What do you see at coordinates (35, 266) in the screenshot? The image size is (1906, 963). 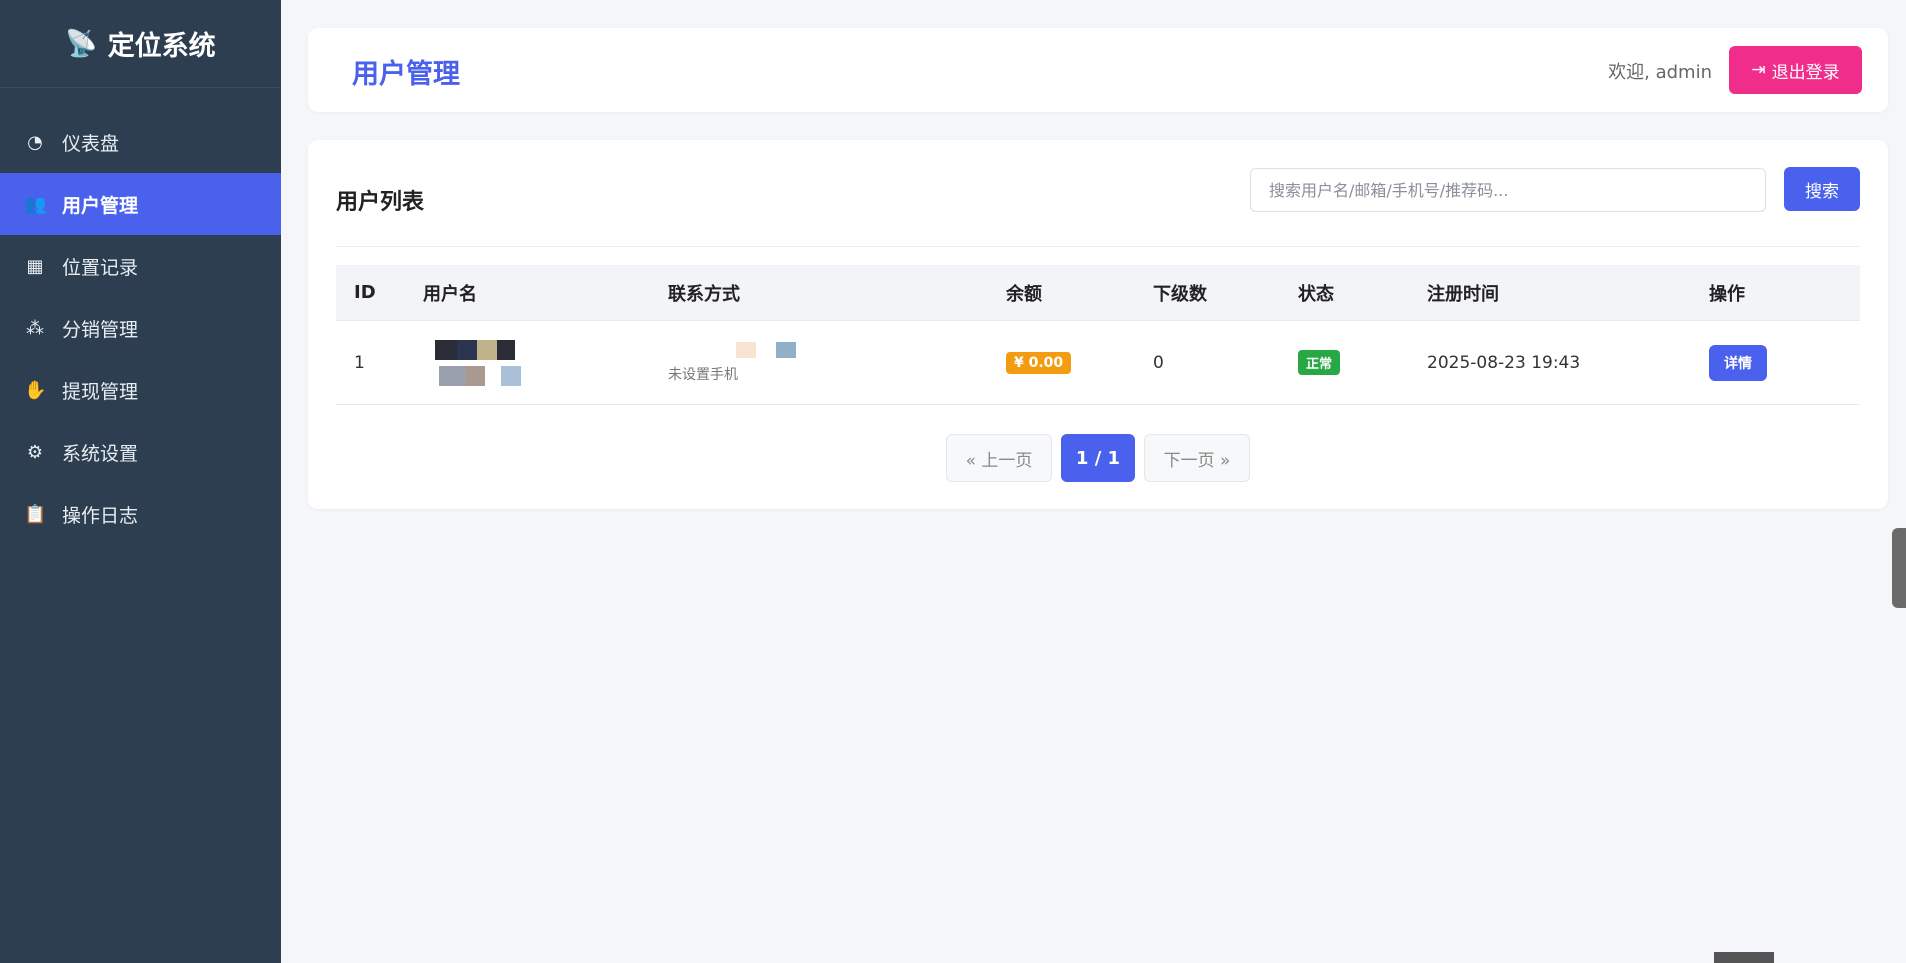 I see `map-icon: ▦` at bounding box center [35, 266].